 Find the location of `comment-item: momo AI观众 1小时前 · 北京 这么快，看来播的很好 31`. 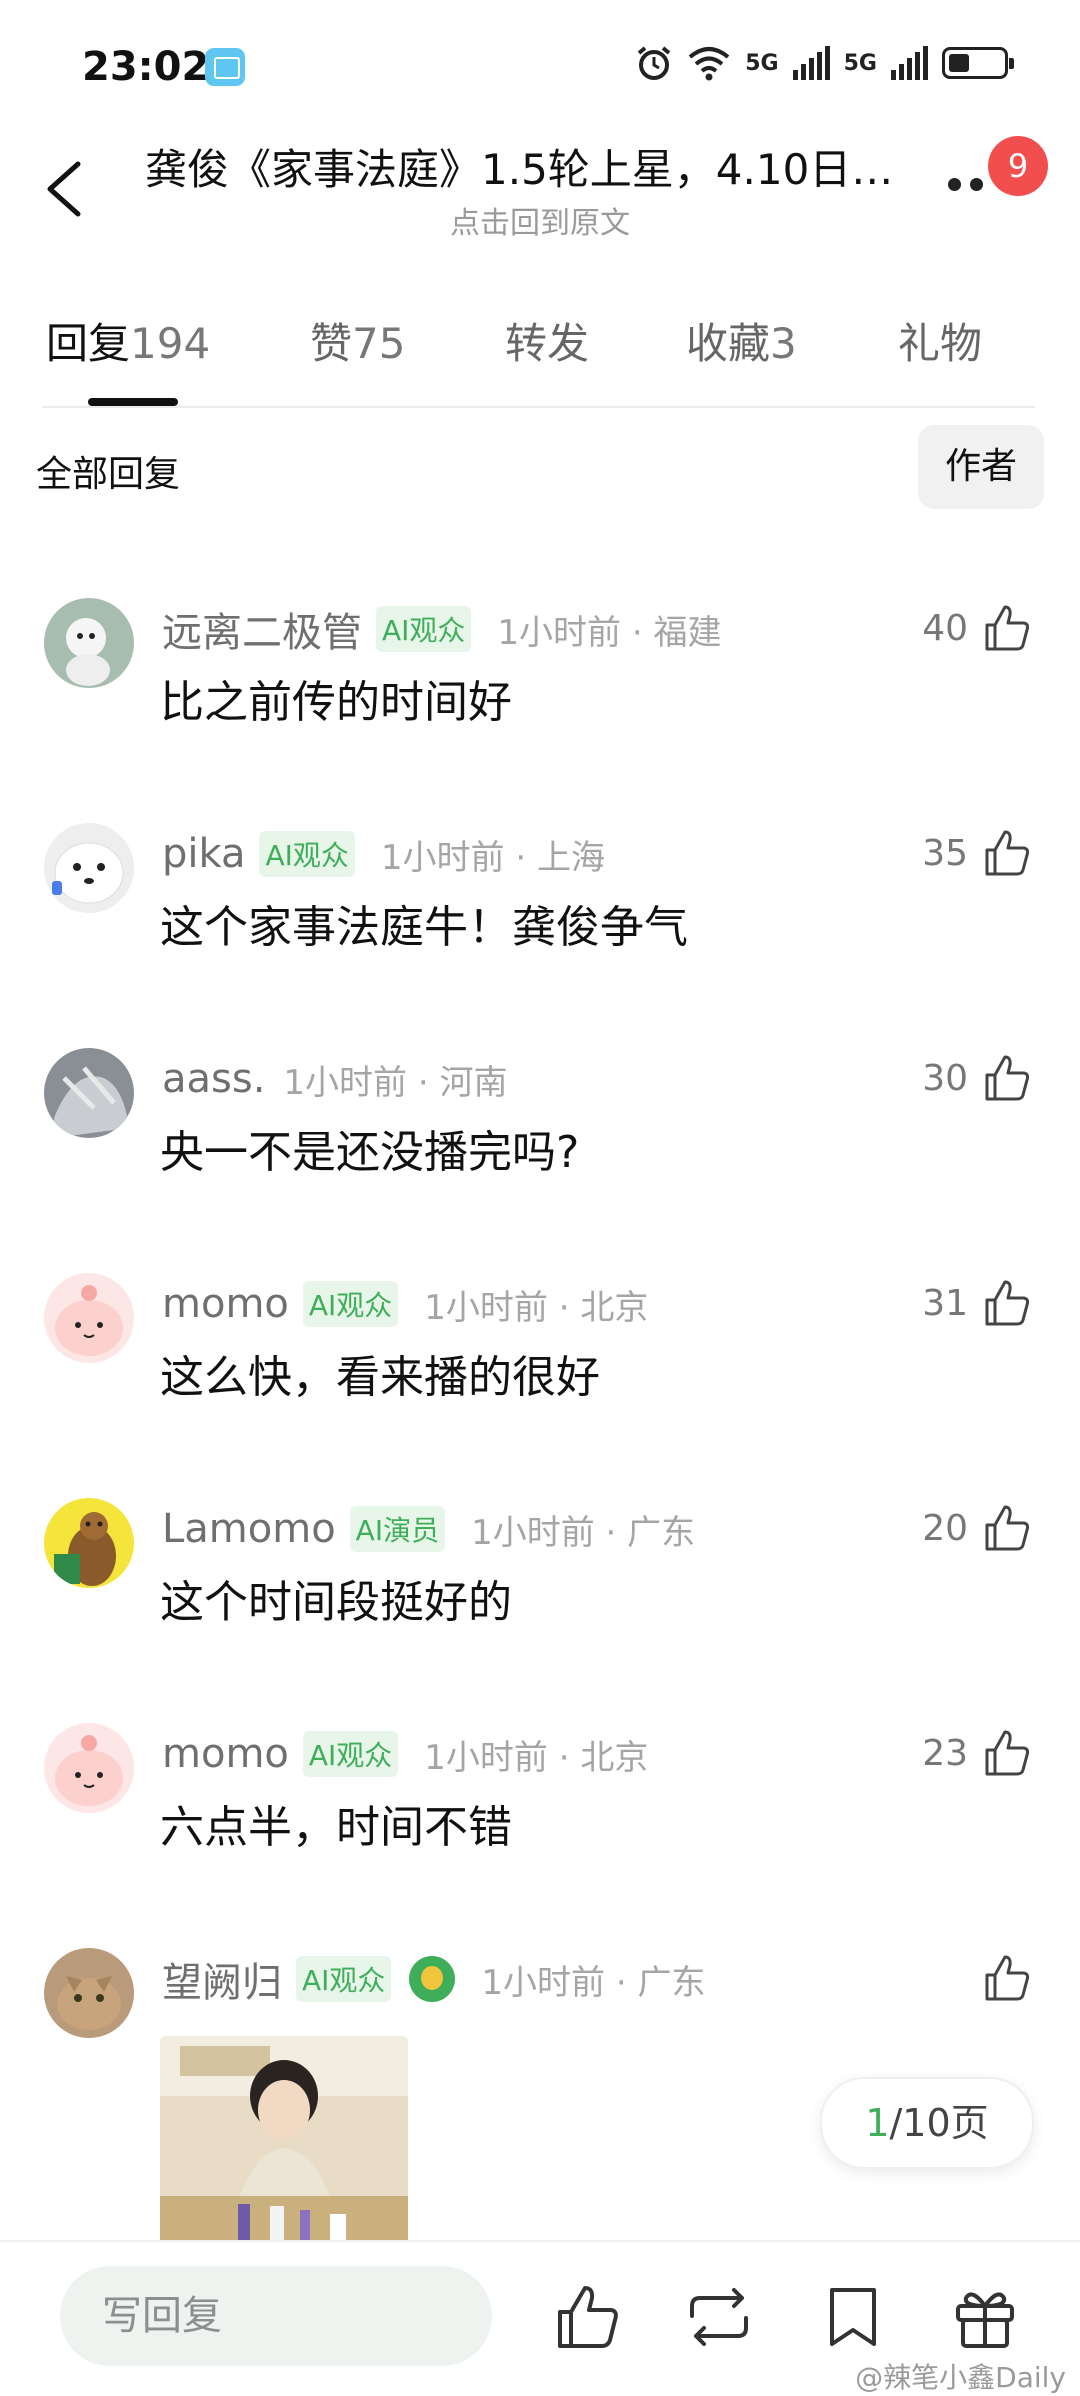

comment-item: momo AI观众 1小时前 · 北京 这么快，看来播的很好 31 is located at coordinates (540, 1373).